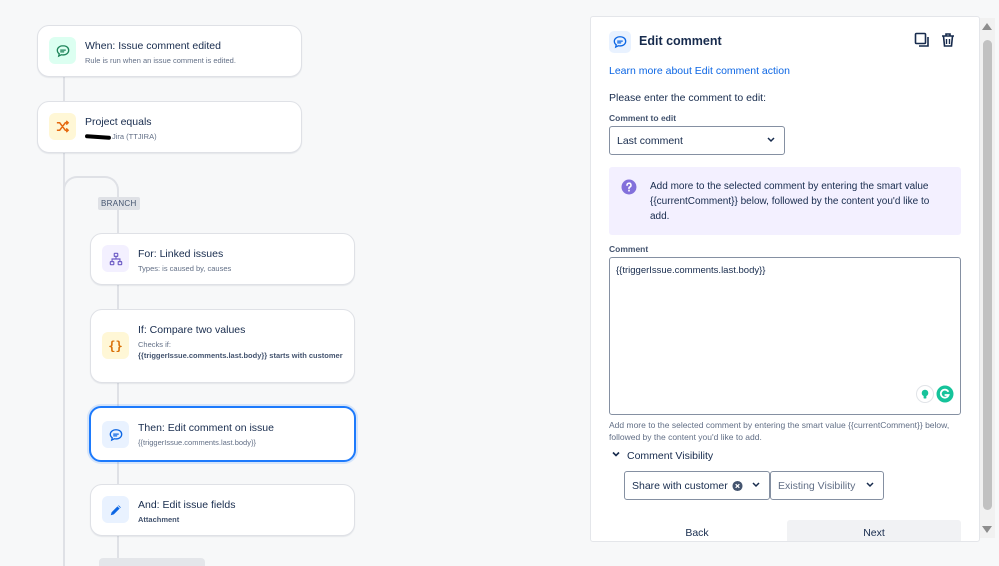  I want to click on branch-connector, so click(91, 196).